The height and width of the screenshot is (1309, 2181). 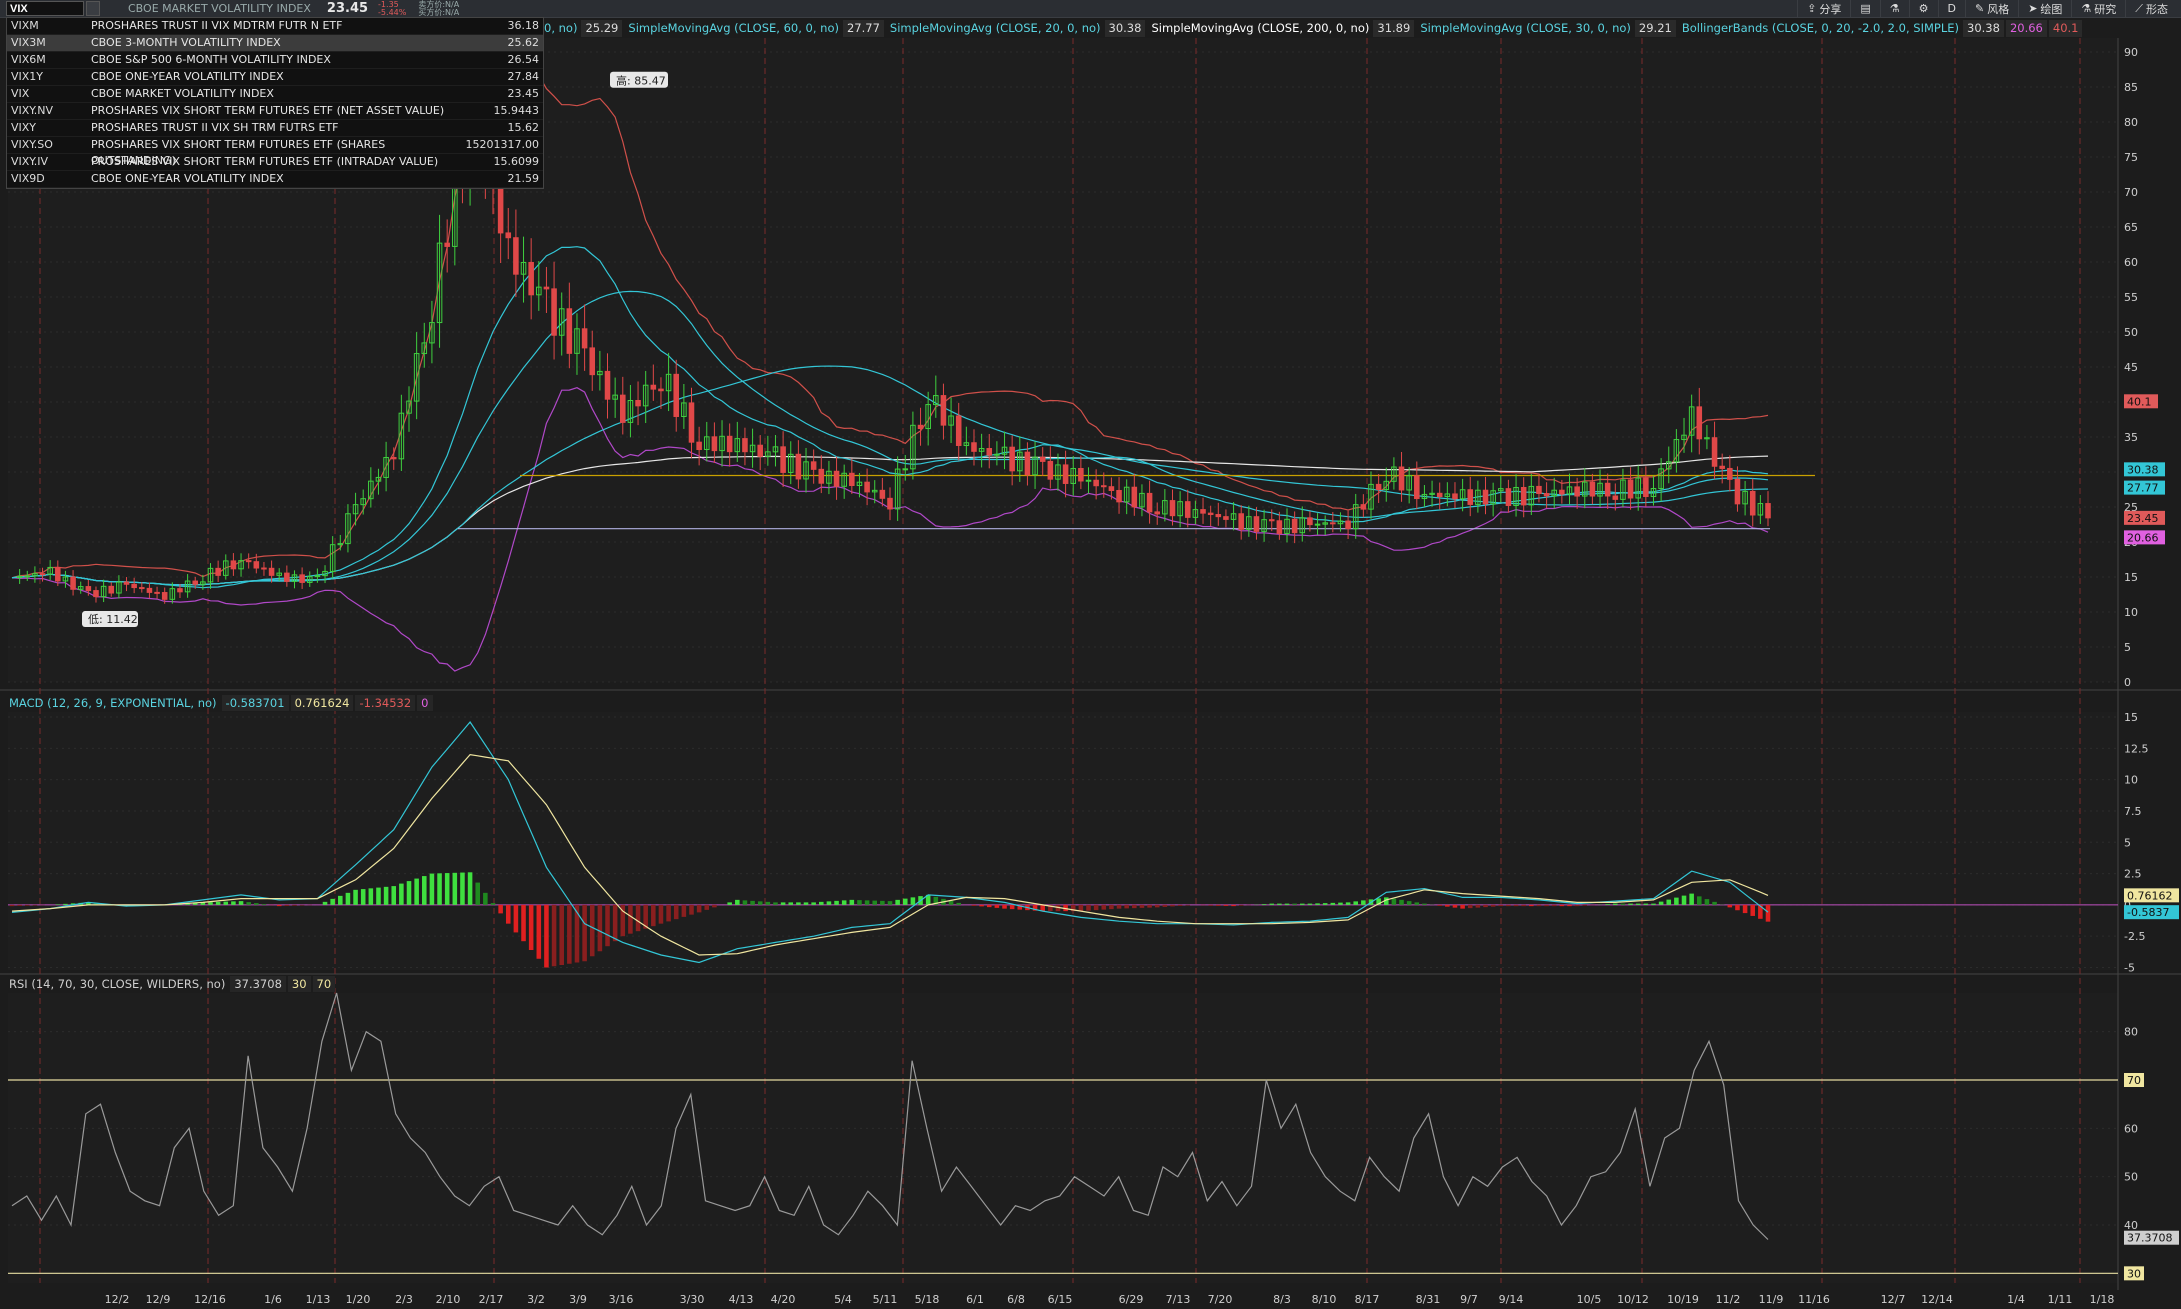 I want to click on x-tick-label: 10/19, so click(x=1683, y=1299).